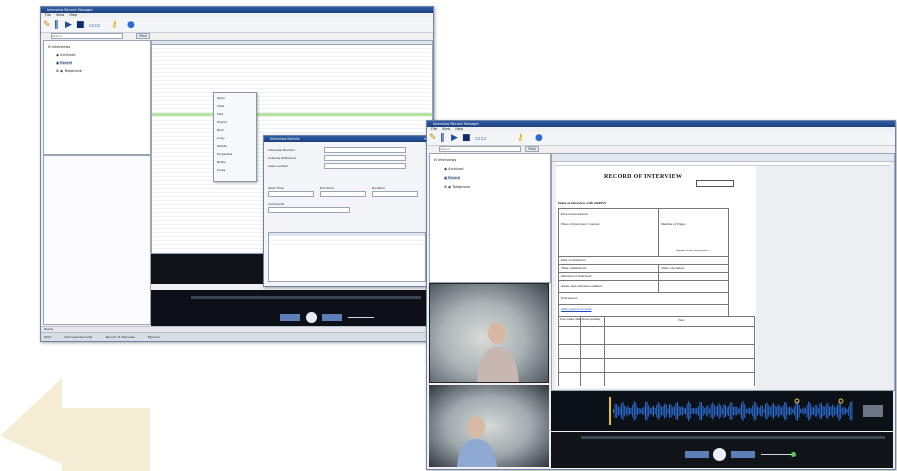 The height and width of the screenshot is (471, 897). Describe the element at coordinates (220, 114) in the screenshot. I see `context-menu-item: Play` at that location.